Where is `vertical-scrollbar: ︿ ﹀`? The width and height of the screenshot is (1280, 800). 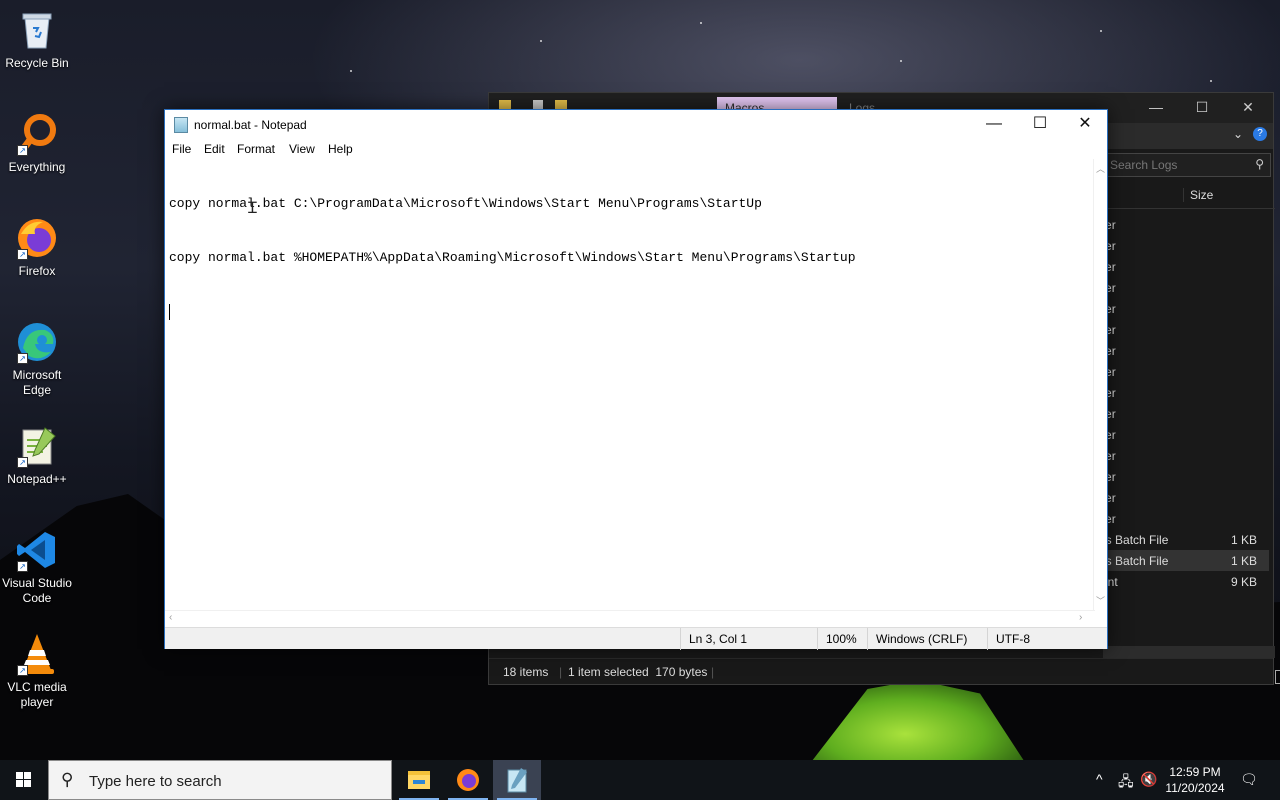 vertical-scrollbar: ︿ ﹀ is located at coordinates (1100, 384).